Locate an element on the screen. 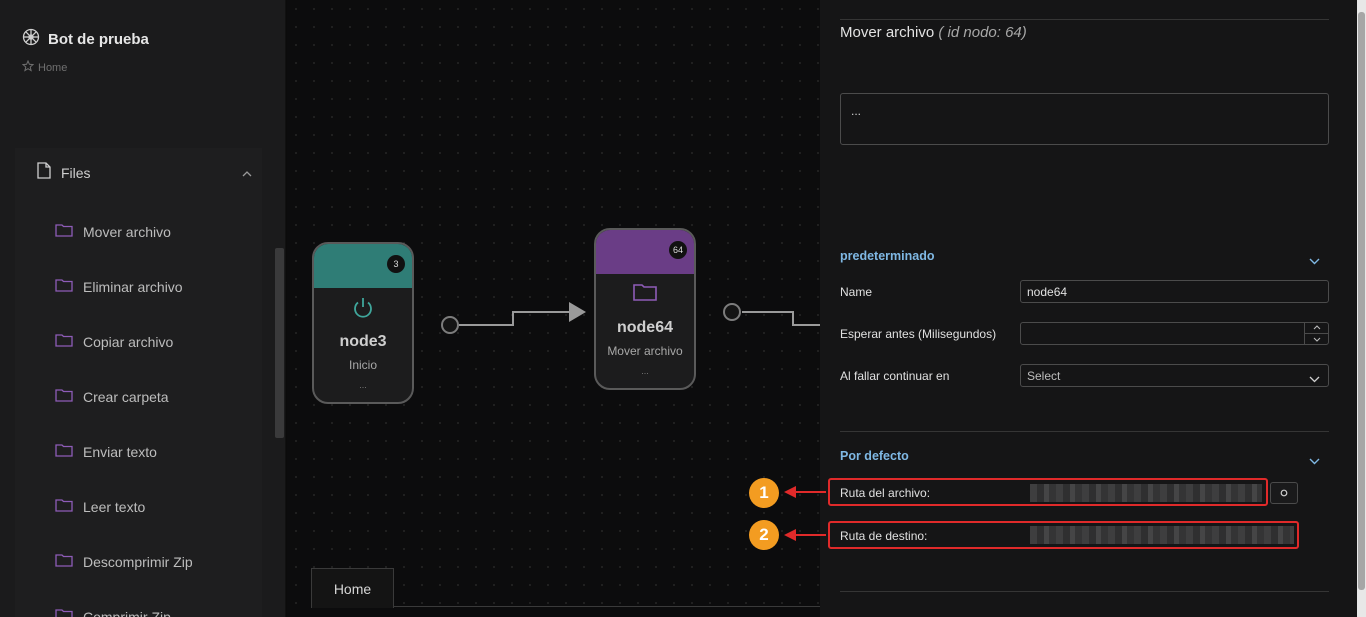 Image resolution: width=1366 pixels, height=617 pixels. annotation-arrows is located at coordinates (805, 513).